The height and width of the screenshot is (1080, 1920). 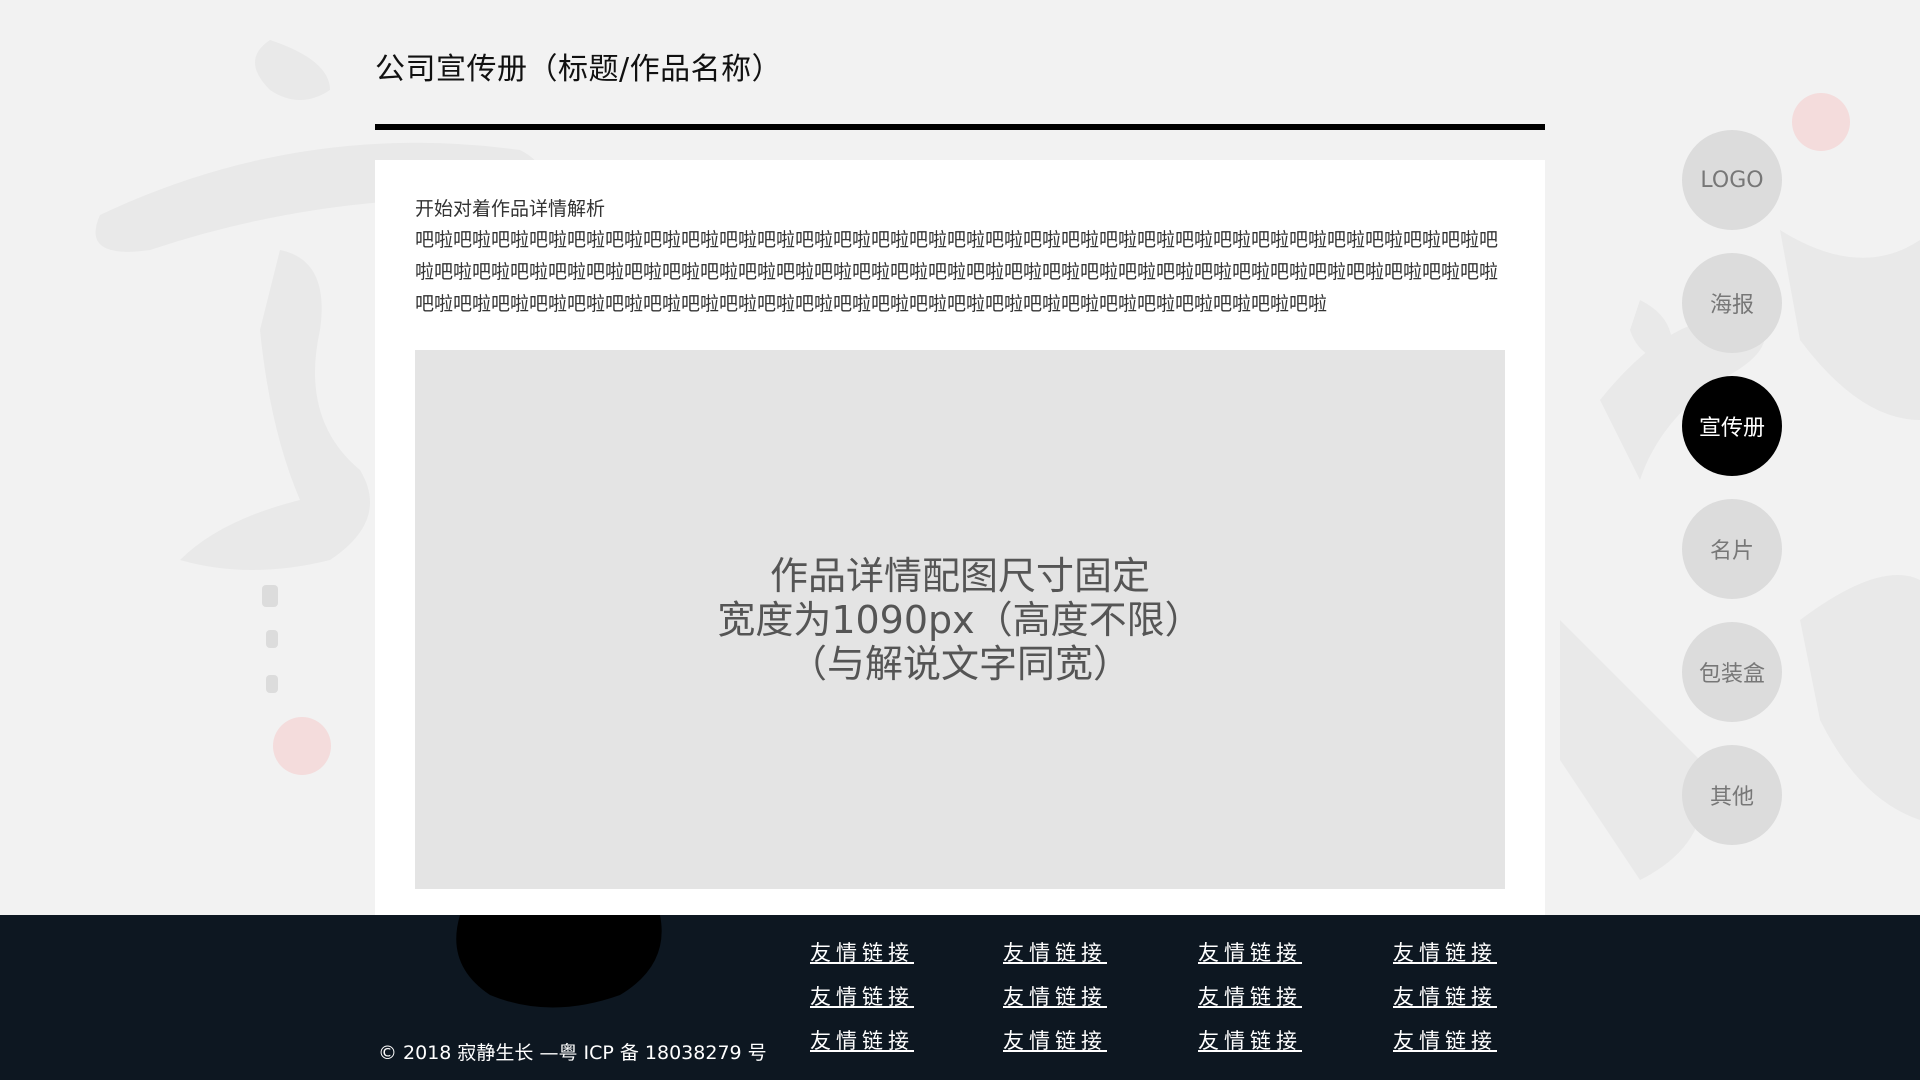 I want to click on placeholder-line-2: 宽度为1090px（高度不限）, so click(x=960, y=619).